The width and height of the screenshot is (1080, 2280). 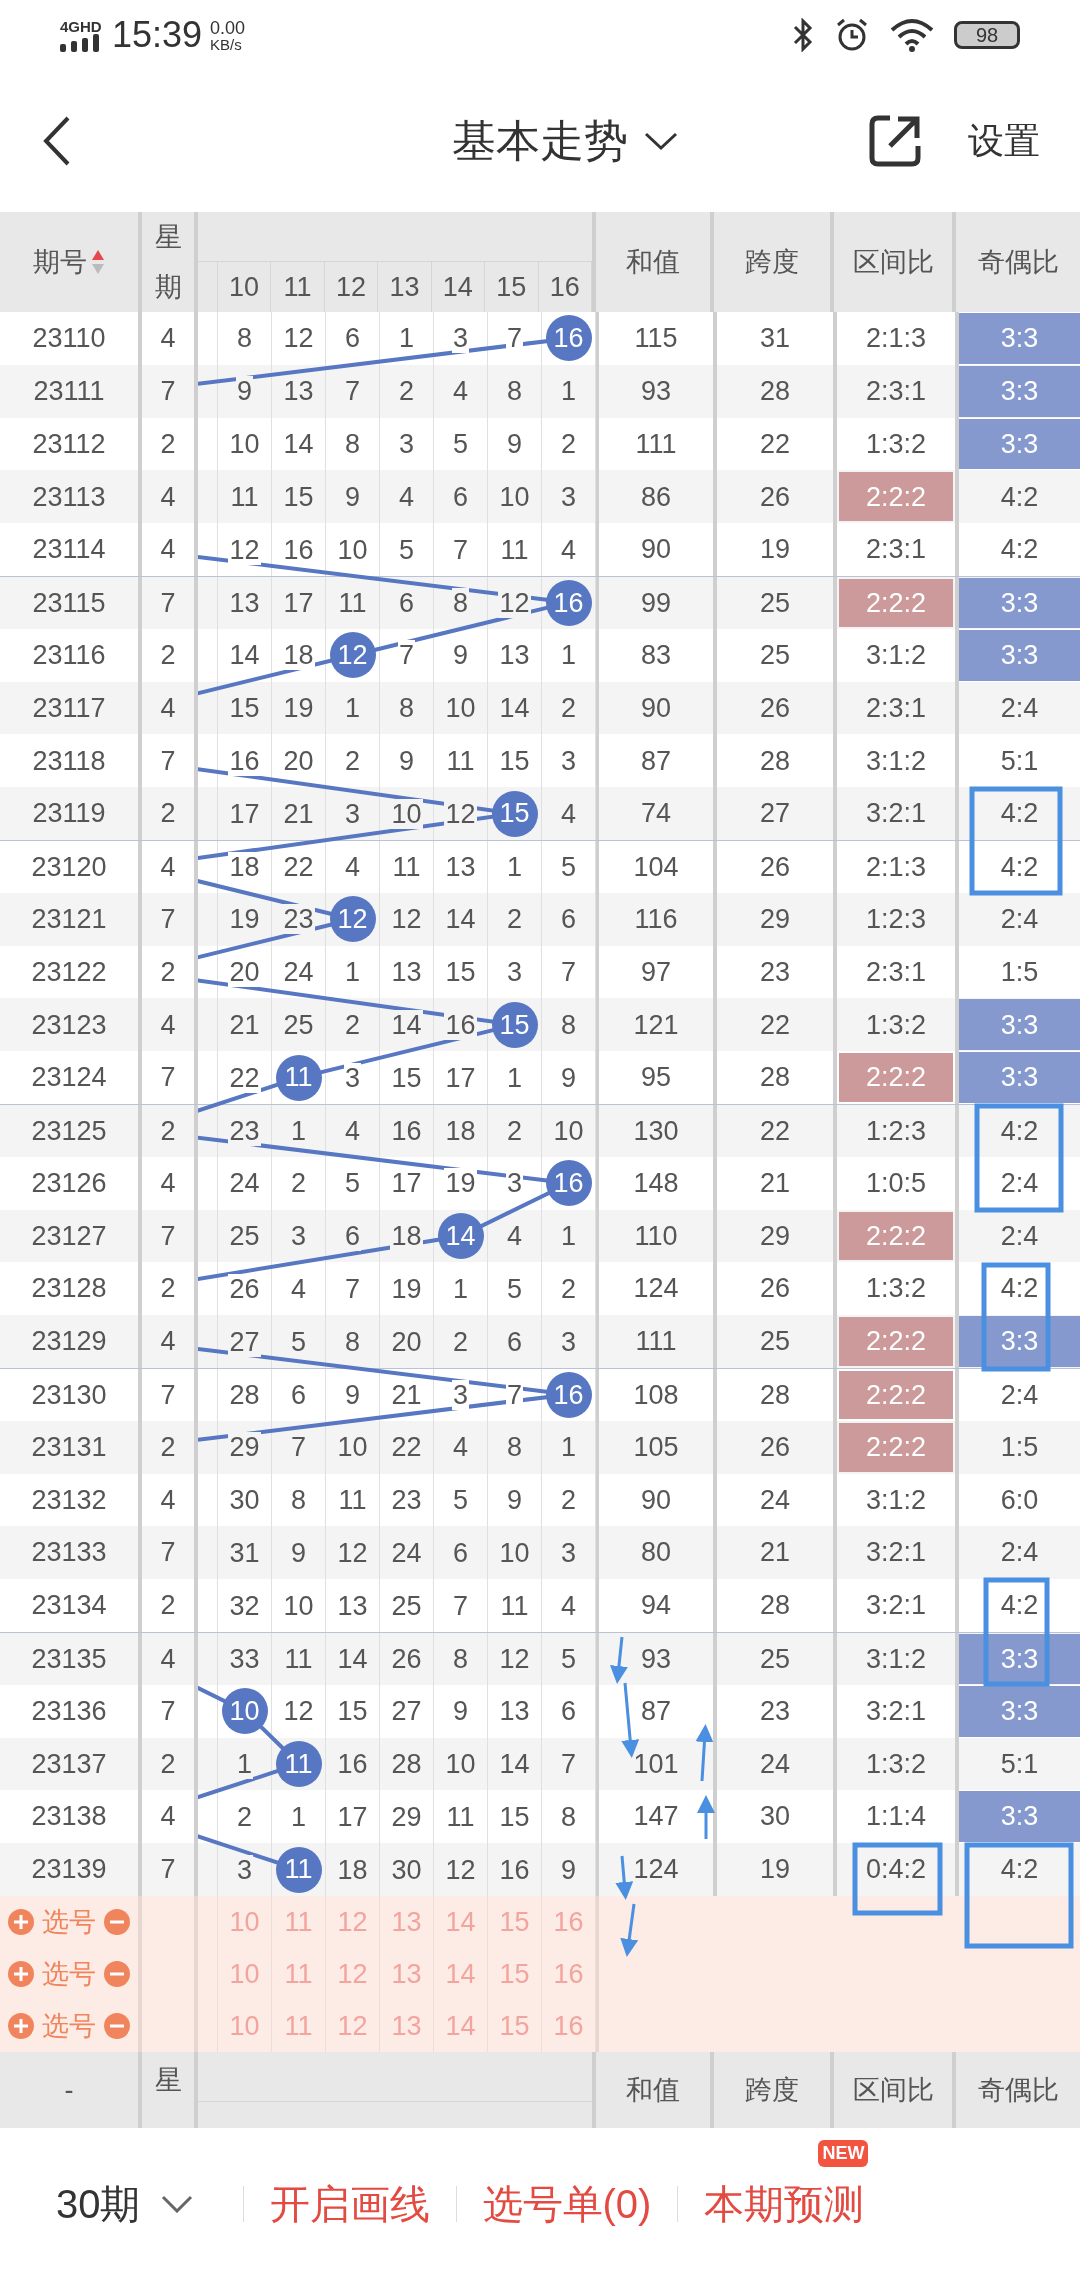 I want to click on period-select: 30期, so click(x=136, y=2203).